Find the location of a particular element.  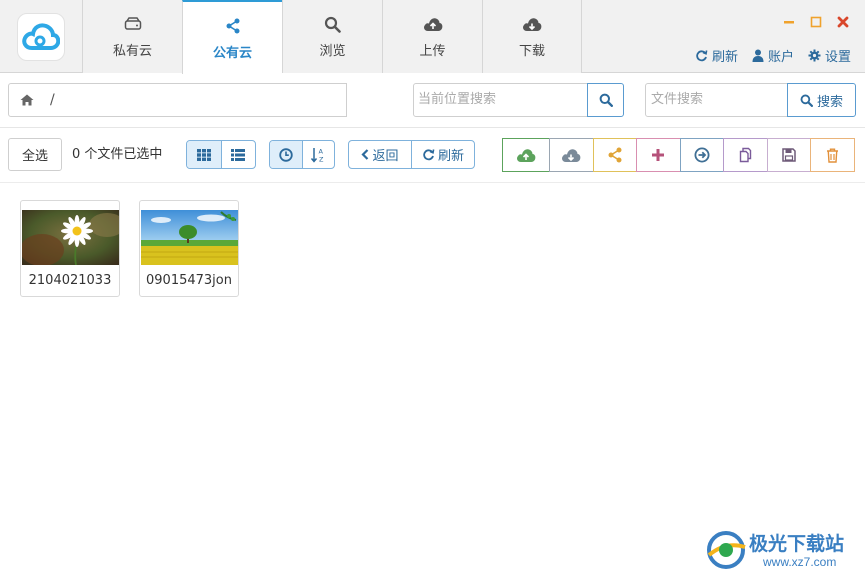

svg-text: Z is located at coordinates (321, 159).